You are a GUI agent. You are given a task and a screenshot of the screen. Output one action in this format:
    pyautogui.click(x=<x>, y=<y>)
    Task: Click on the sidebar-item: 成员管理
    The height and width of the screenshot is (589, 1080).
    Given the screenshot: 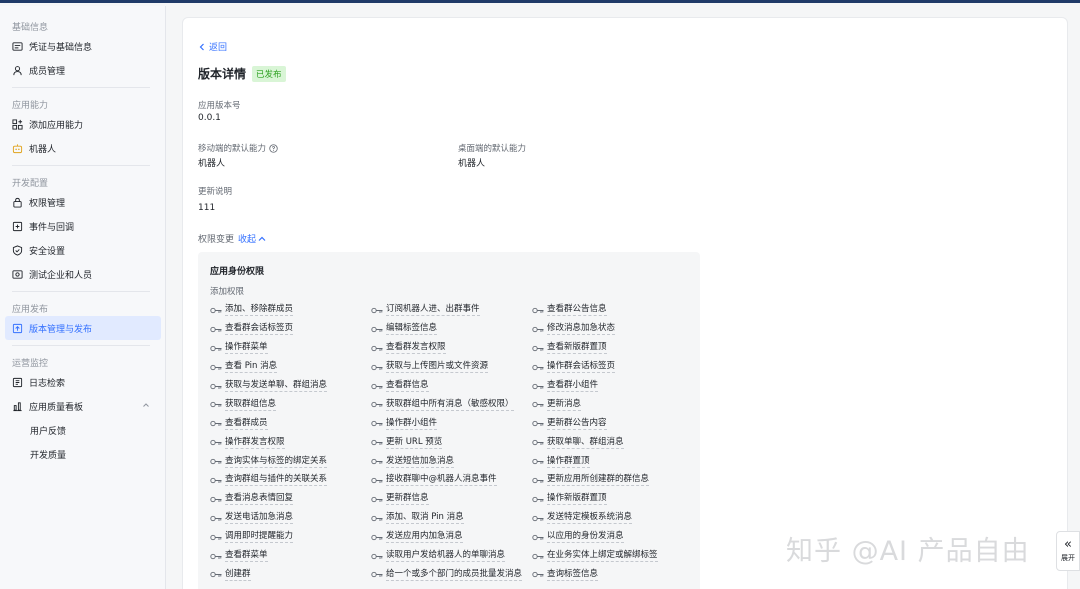 What is the action you would take?
    pyautogui.click(x=80, y=70)
    